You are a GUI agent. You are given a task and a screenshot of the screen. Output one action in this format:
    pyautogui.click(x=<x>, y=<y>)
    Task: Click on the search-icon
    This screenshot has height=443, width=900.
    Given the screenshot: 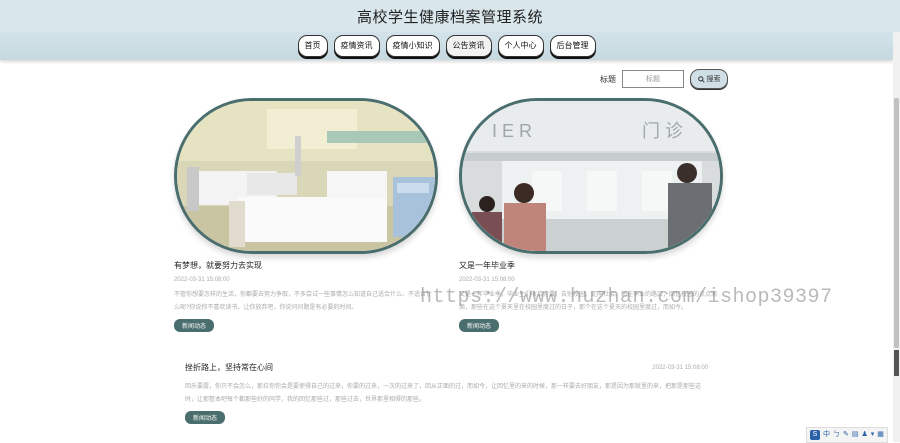 What is the action you would take?
    pyautogui.click(x=701, y=79)
    